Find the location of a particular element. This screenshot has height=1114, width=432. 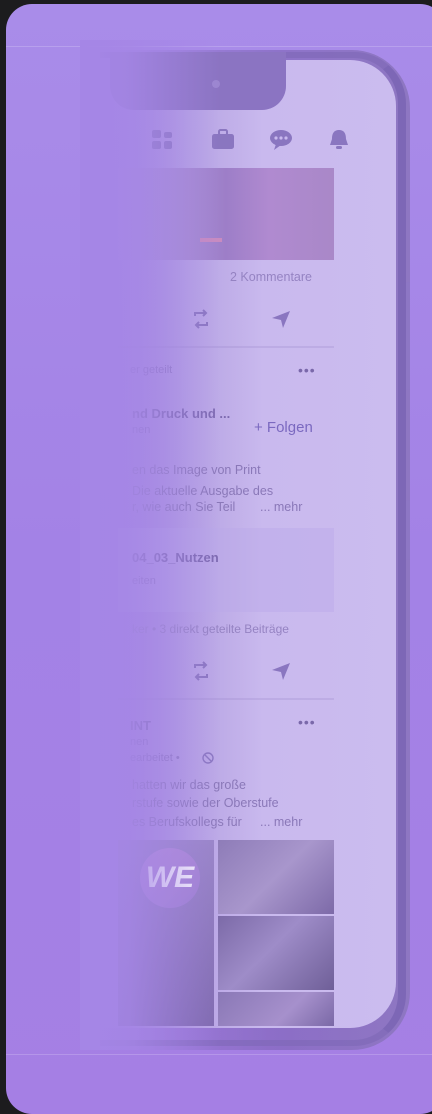

post-body-line3: es Berufskollegs für is located at coordinates (187, 822).